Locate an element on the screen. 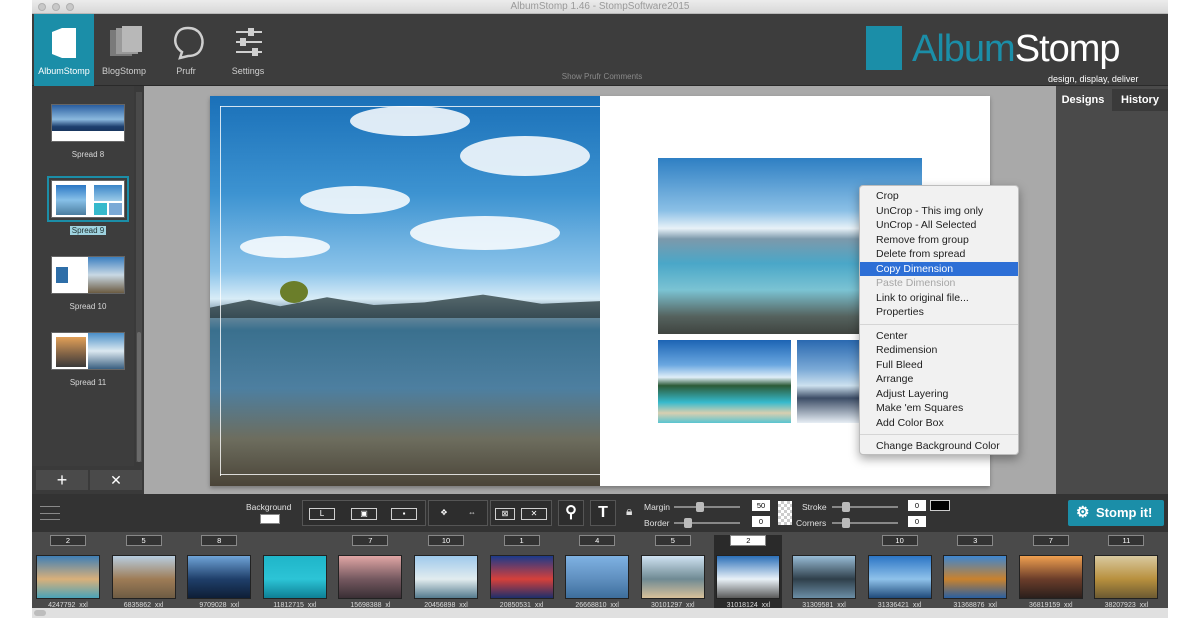  filmstrip-photo: 1 20850531_xxl is located at coordinates (522, 575).